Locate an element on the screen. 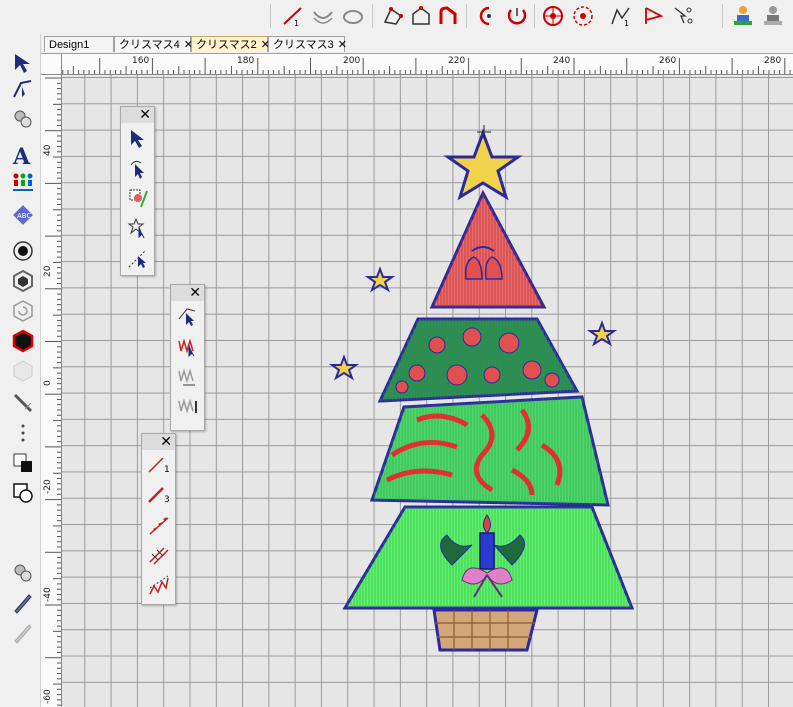 This screenshot has height=707, width=793. crosshair-cursor-icon is located at coordinates (484, 132).